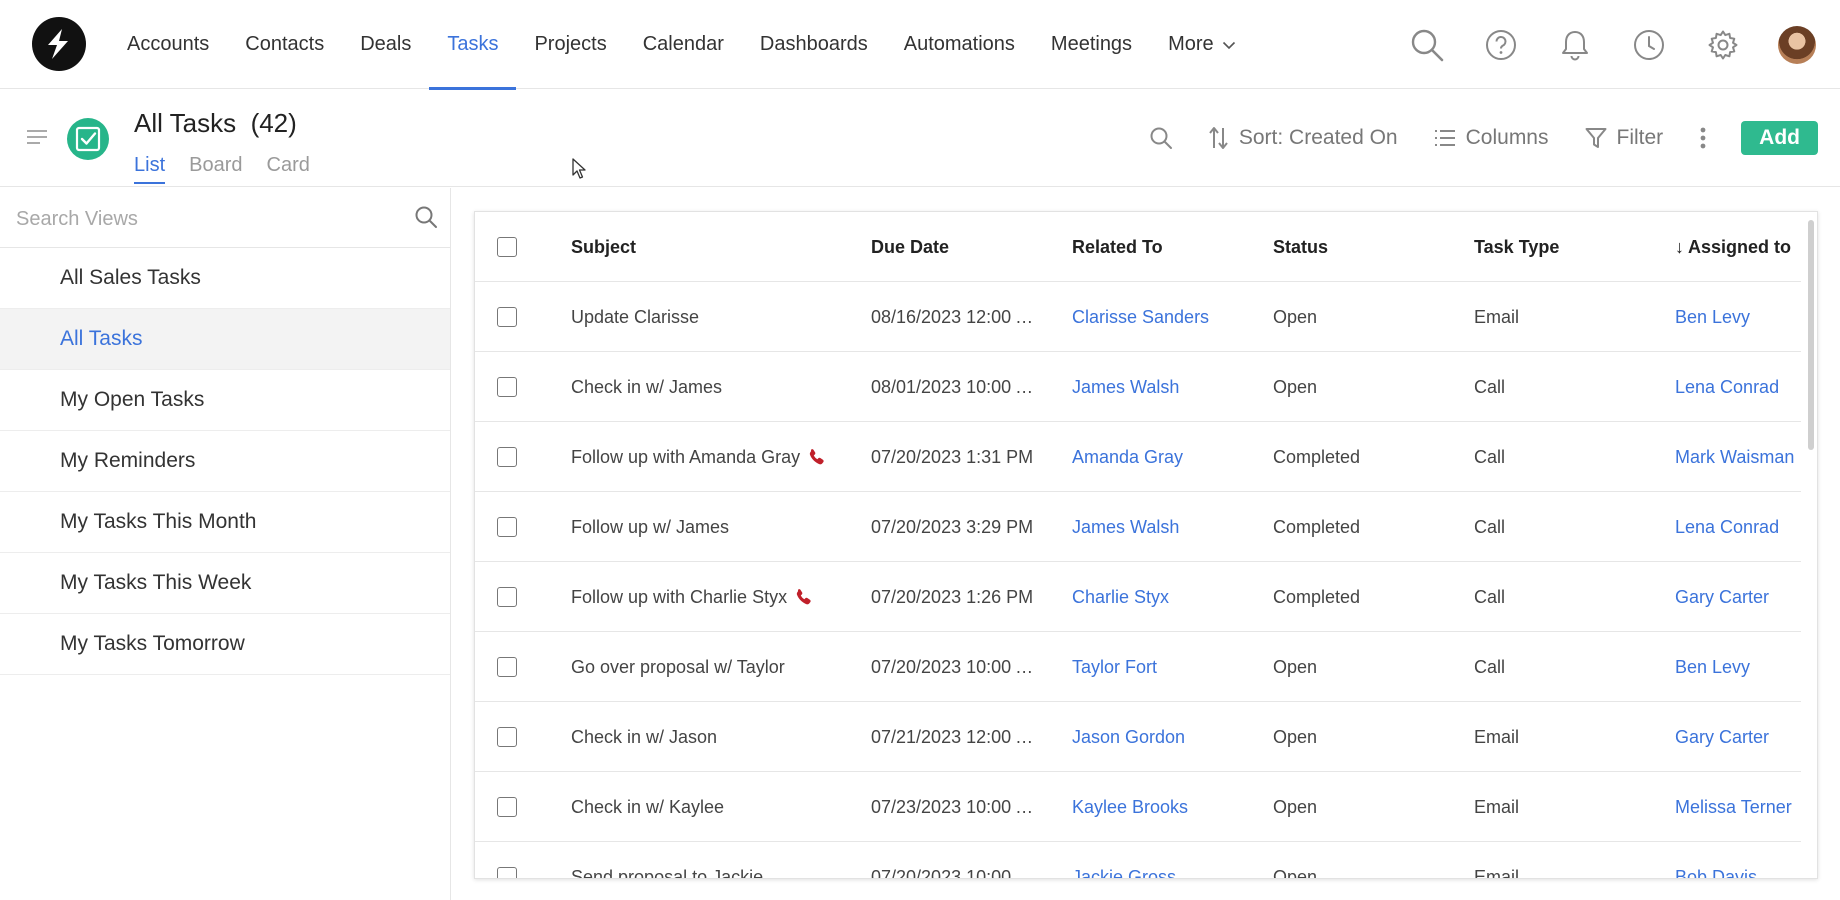  I want to click on nav-item-deals: Deals, so click(385, 44).